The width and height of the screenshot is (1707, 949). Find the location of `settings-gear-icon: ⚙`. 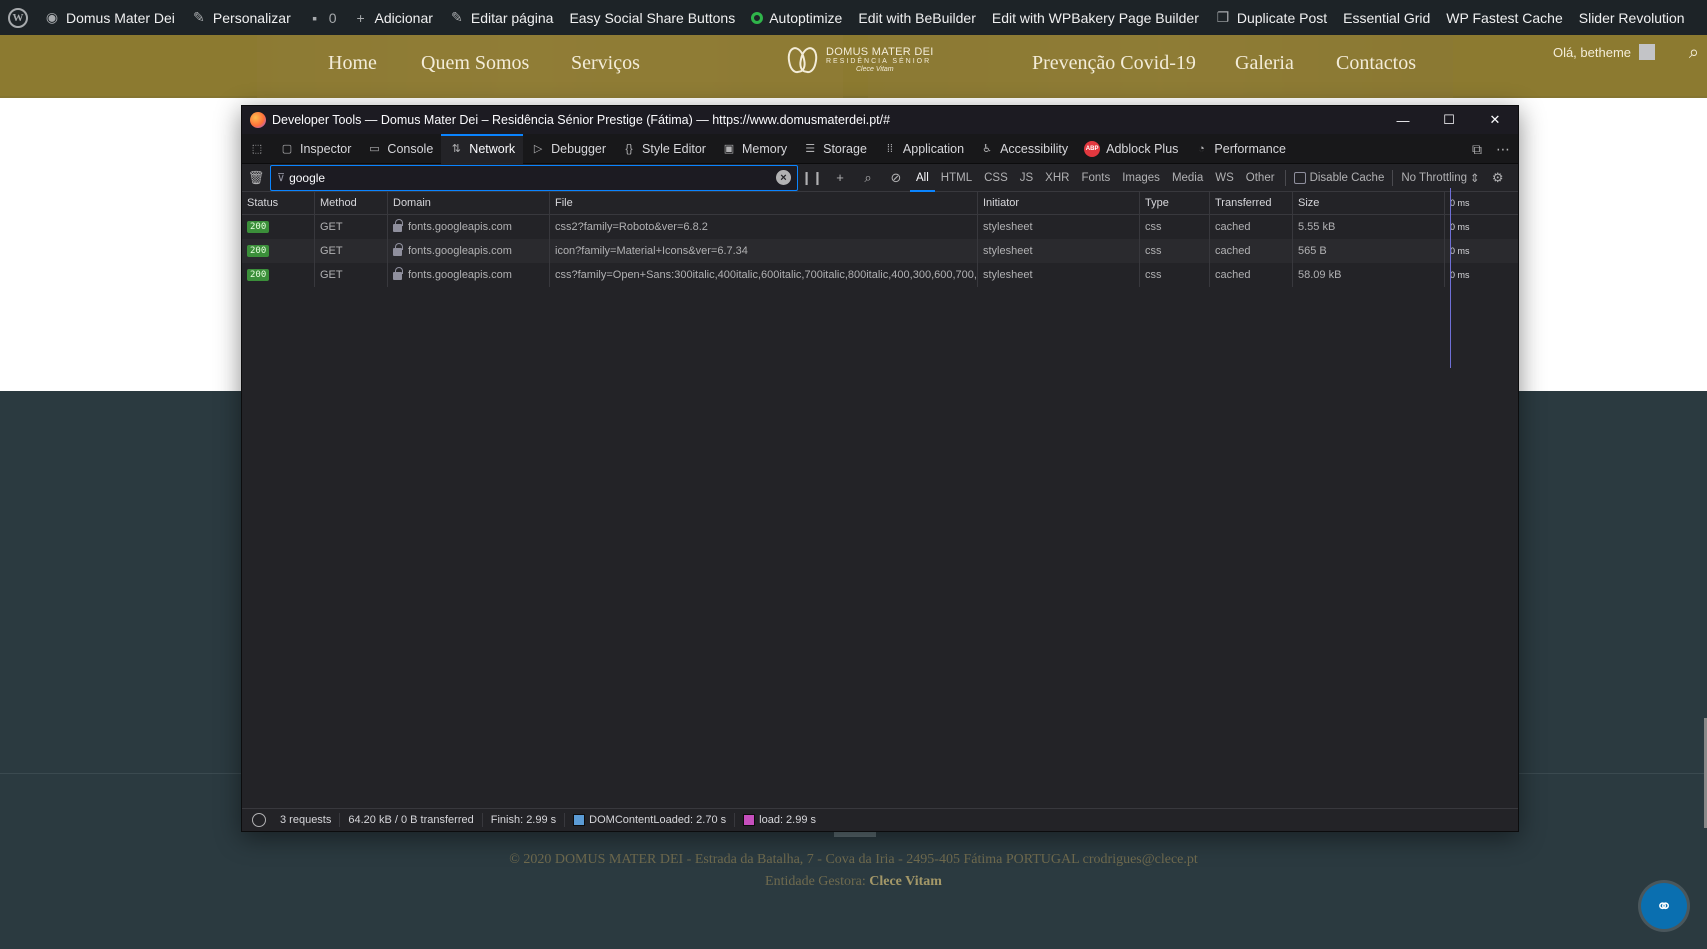

settings-gear-icon: ⚙ is located at coordinates (1498, 178).